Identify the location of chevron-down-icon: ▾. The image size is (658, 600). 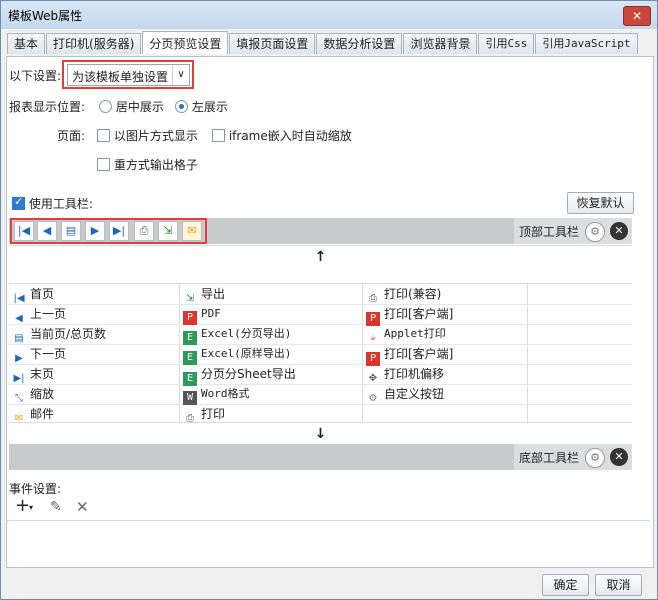
(31, 507).